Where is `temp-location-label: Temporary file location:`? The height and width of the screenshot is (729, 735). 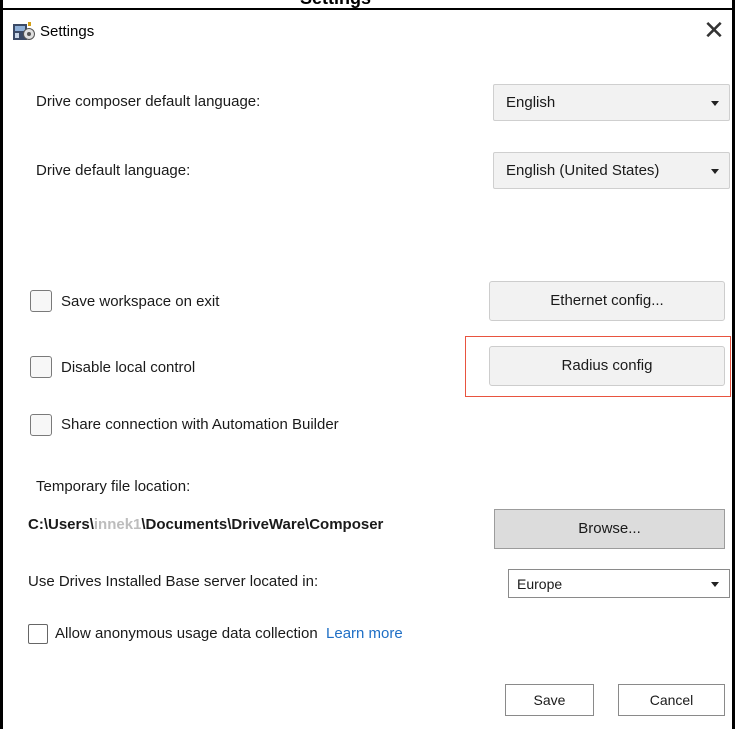
temp-location-label: Temporary file location: is located at coordinates (113, 486).